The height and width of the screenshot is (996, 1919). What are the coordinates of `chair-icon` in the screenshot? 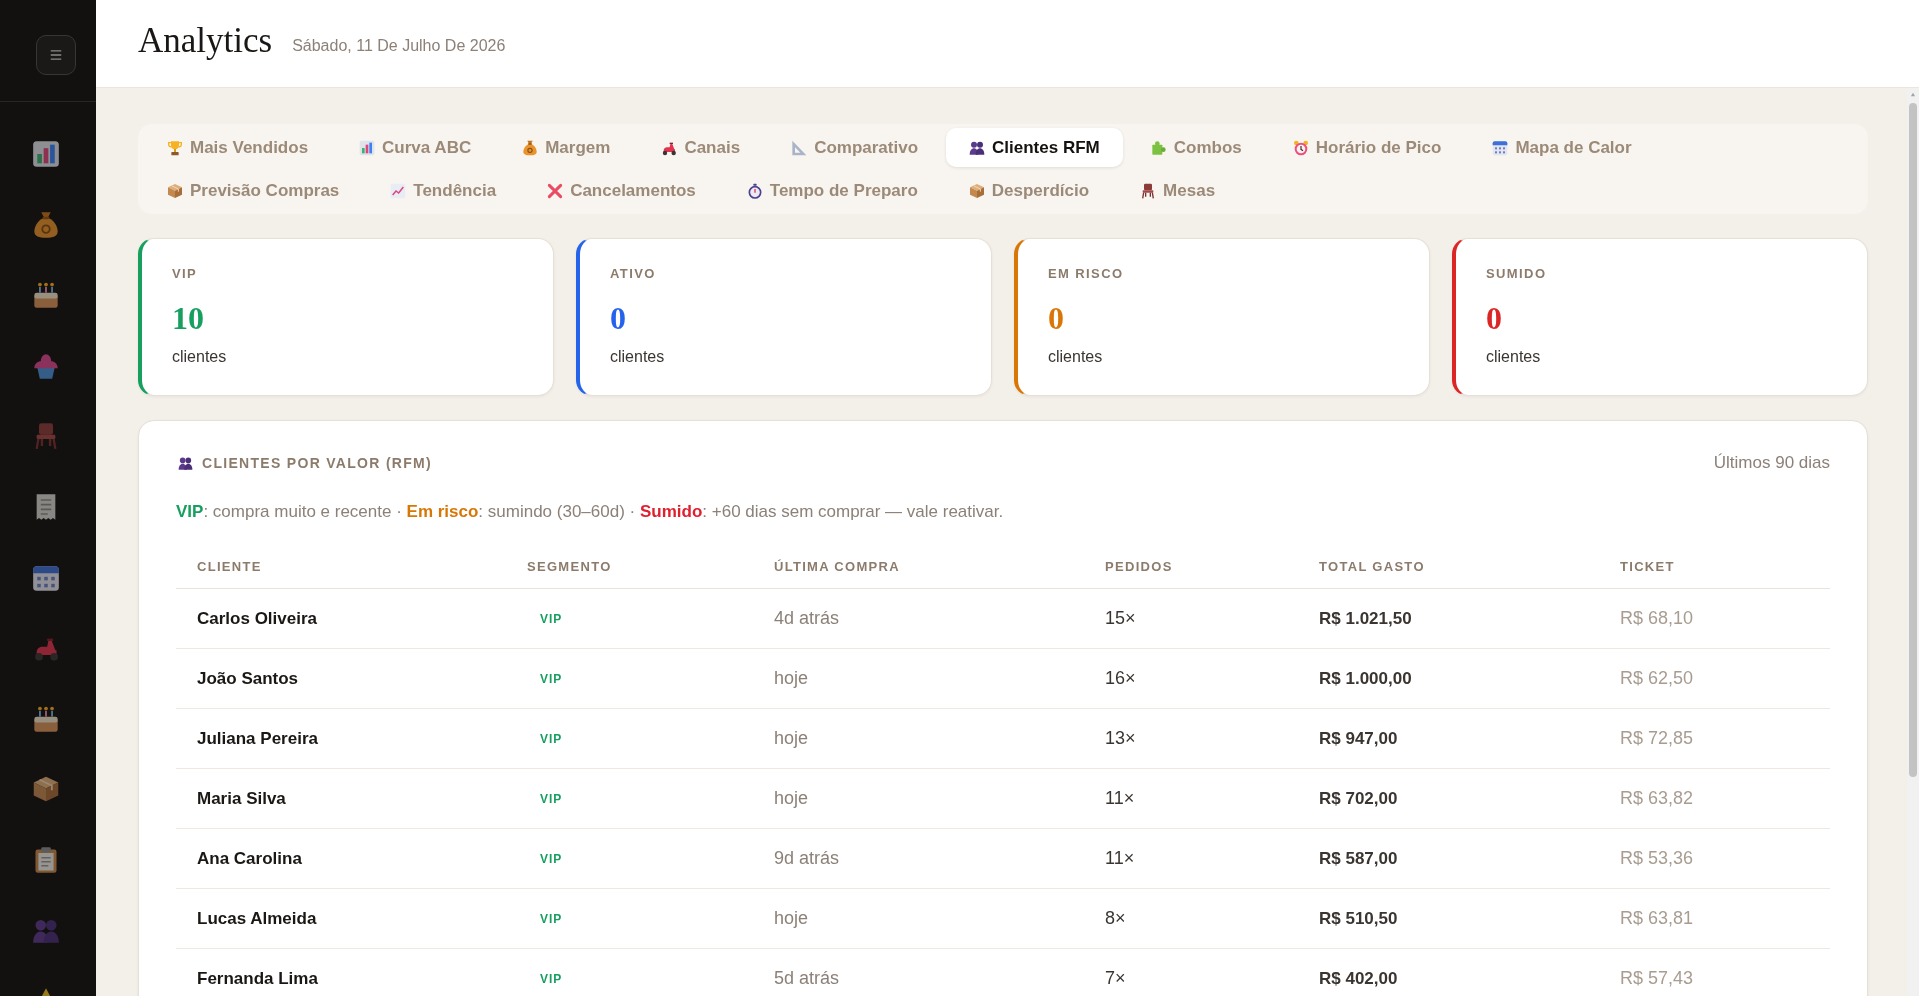 It's located at (1148, 190).